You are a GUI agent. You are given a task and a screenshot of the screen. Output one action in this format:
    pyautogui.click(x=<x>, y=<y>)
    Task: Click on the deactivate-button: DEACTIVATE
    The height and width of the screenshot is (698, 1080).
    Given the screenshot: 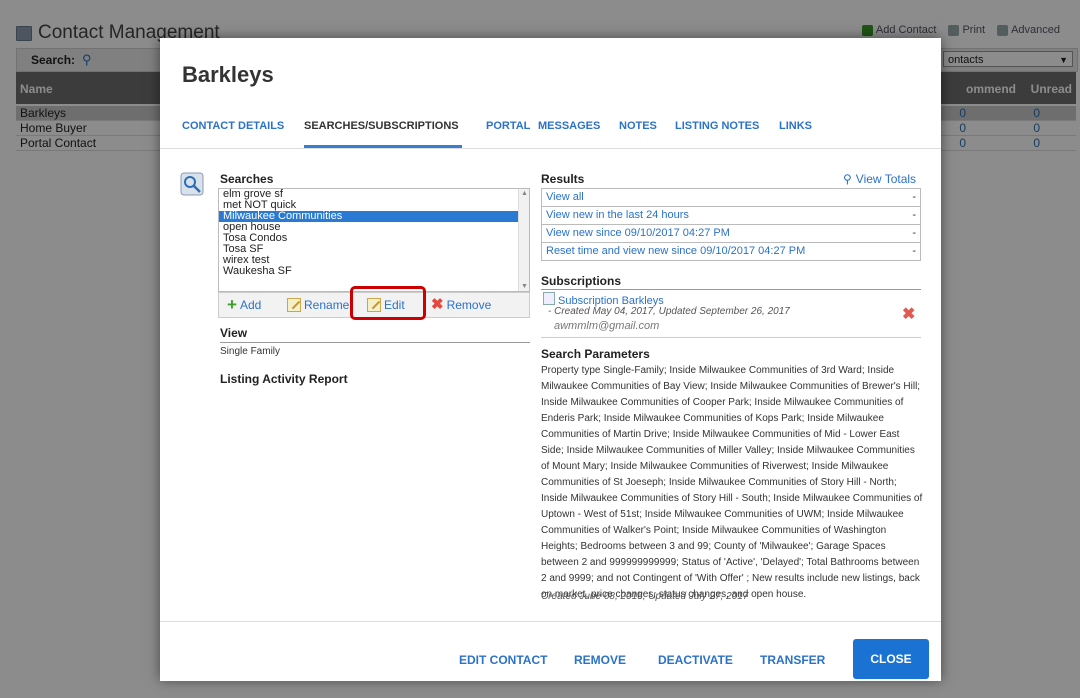 What is the action you would take?
    pyautogui.click(x=695, y=660)
    